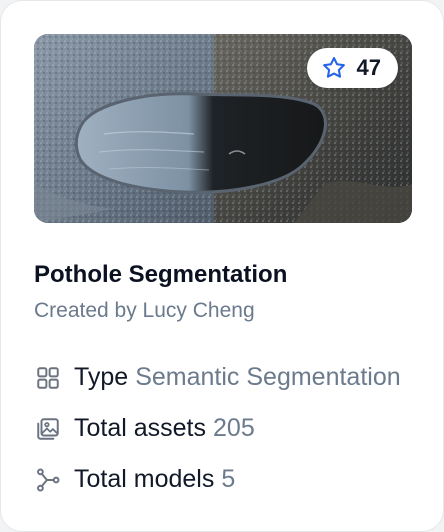 The width and height of the screenshot is (444, 532). I want to click on meta-type-label: Type, so click(101, 377).